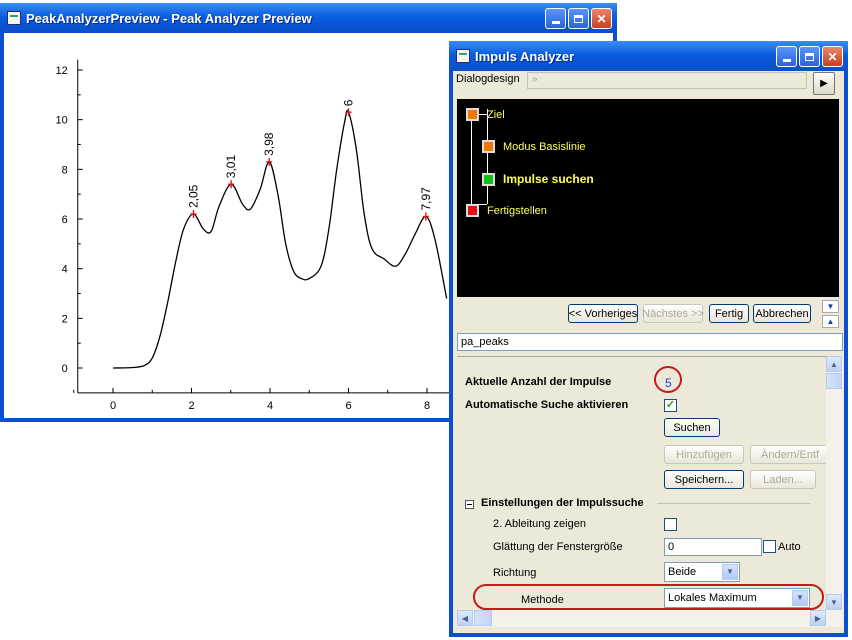 The image size is (852, 640). Describe the element at coordinates (506, 210) in the screenshot. I see `step-fertigstellen: Fertigstellen` at that location.